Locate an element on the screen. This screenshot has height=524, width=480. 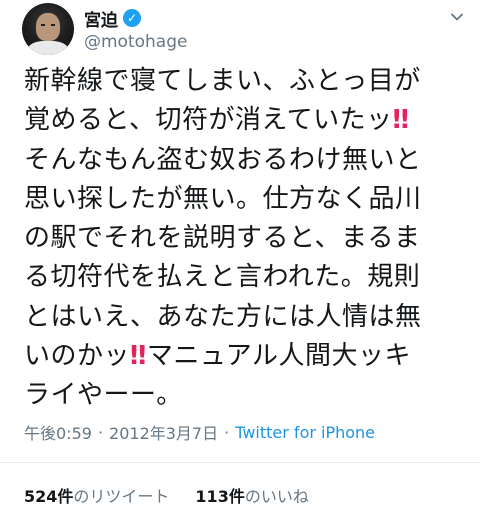
tweet-line-text: 覚めると、切符が消えていたッ is located at coordinates (208, 120).